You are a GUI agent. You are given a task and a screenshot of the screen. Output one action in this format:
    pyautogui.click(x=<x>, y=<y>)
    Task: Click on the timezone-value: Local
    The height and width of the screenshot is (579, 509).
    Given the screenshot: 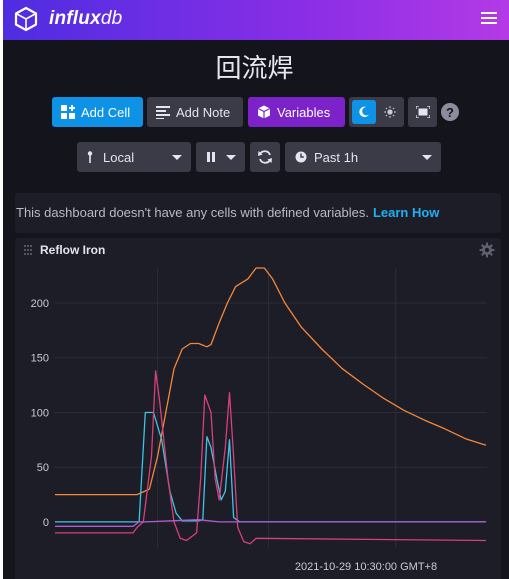 What is the action you would take?
    pyautogui.click(x=119, y=157)
    